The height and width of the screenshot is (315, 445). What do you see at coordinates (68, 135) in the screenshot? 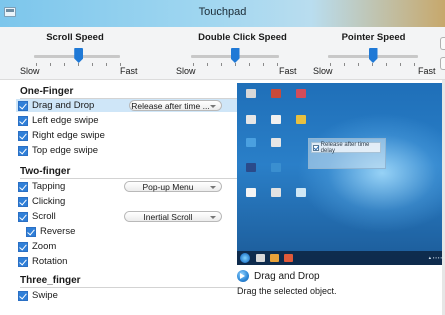
I see `right-edge-swipe-label: Right edge swipe` at bounding box center [68, 135].